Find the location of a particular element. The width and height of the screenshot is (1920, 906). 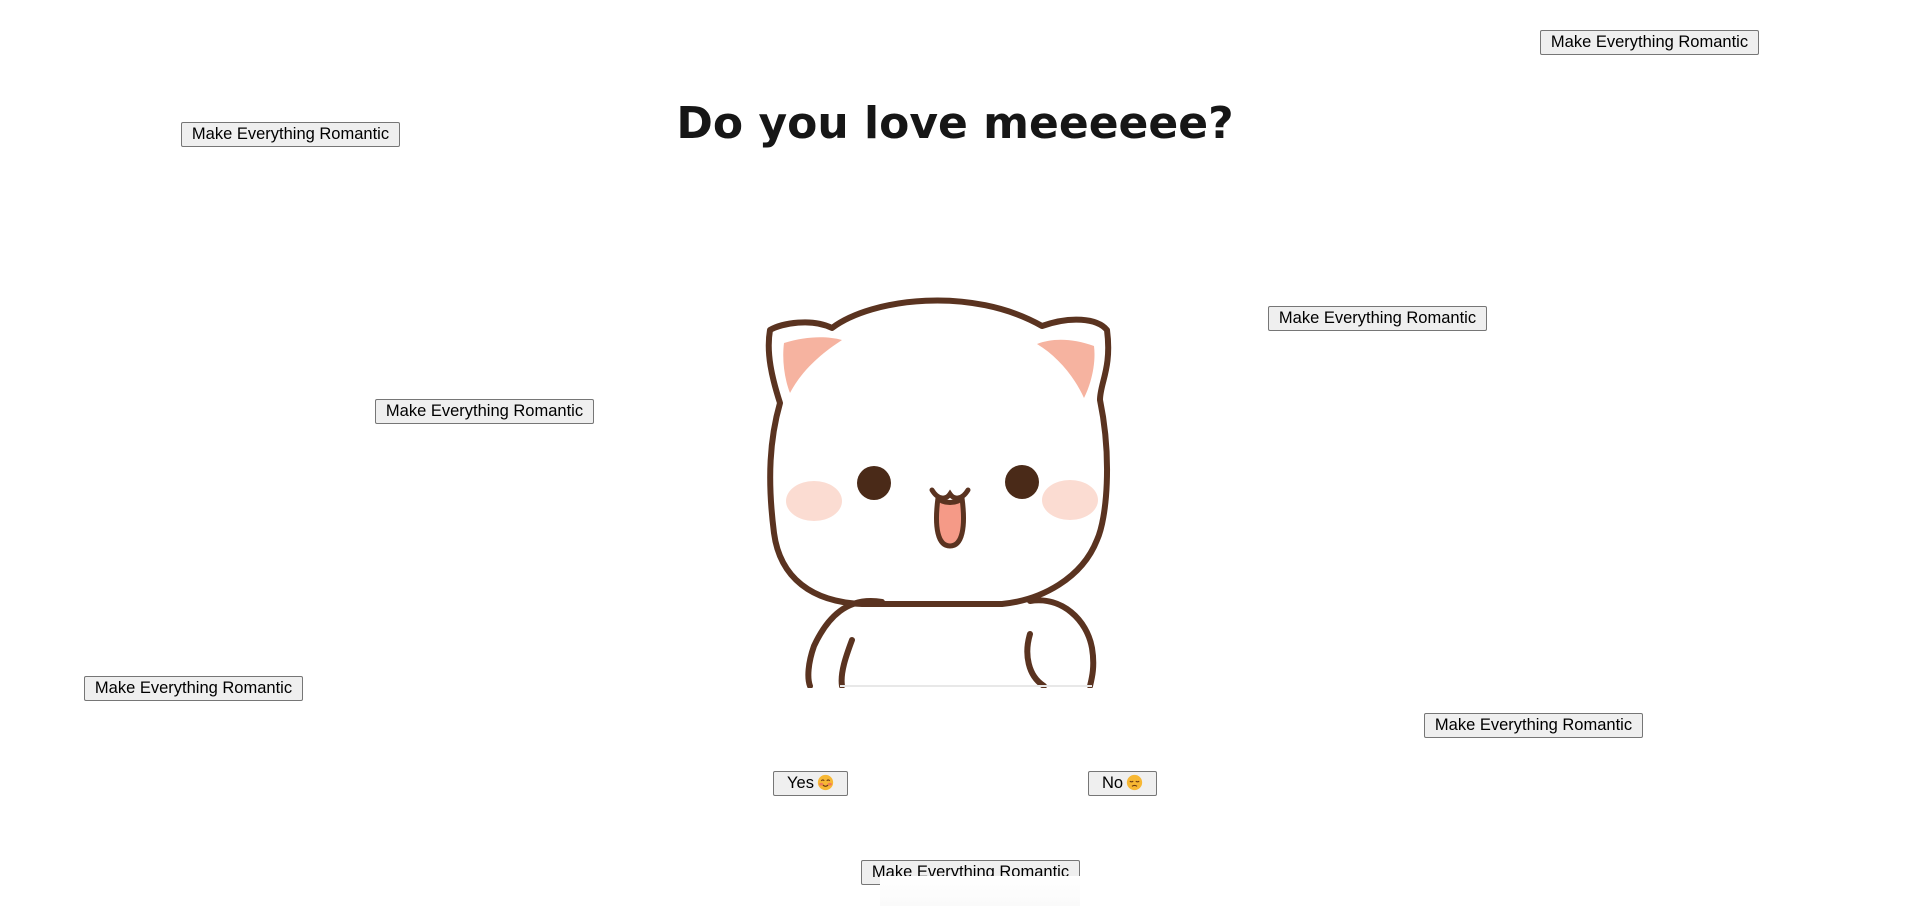

no-button: No is located at coordinates (1122, 783).